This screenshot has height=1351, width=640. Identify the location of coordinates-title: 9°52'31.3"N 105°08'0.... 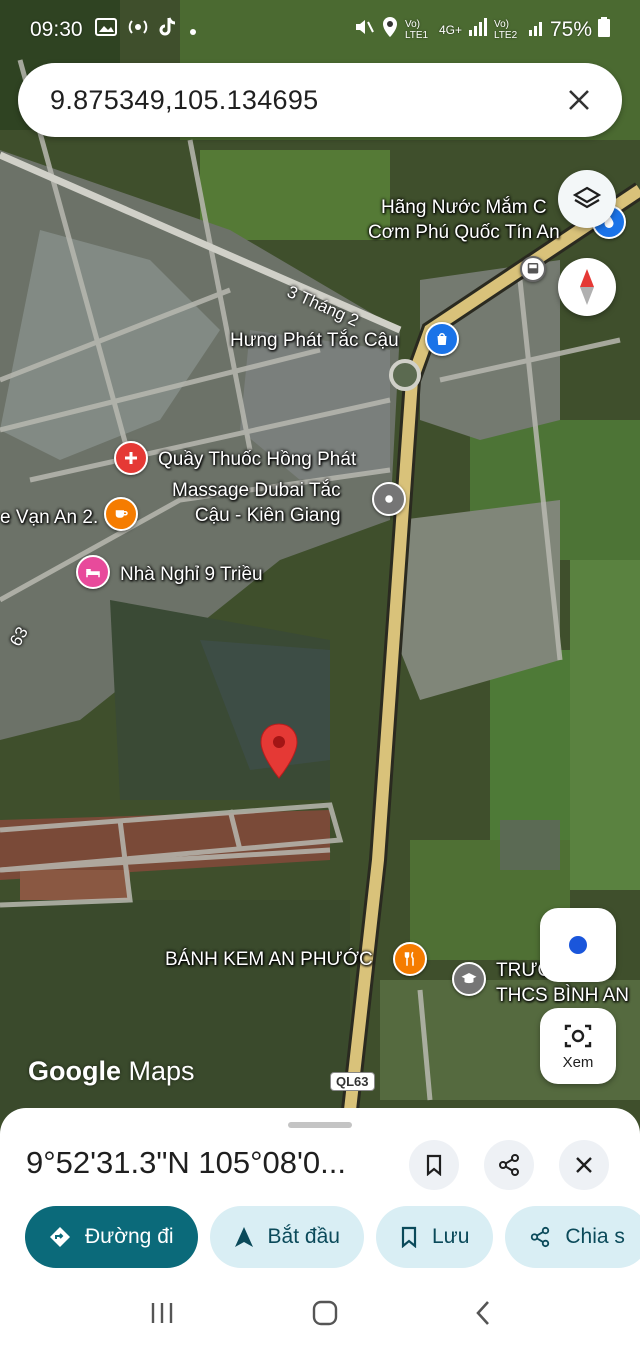
(186, 1162).